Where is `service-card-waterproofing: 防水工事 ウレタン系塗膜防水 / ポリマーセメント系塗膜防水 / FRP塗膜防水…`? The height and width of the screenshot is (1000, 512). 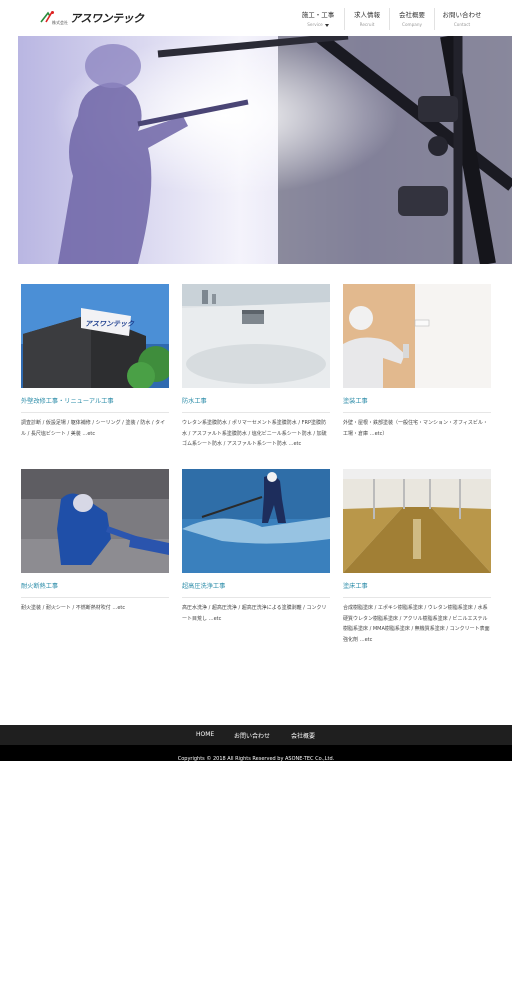
service-card-waterproofing: 防水工事 ウレタン系塗膜防水 / ポリマーセメント系塗膜防水 / FRP塗膜防水… is located at coordinates (256, 367).